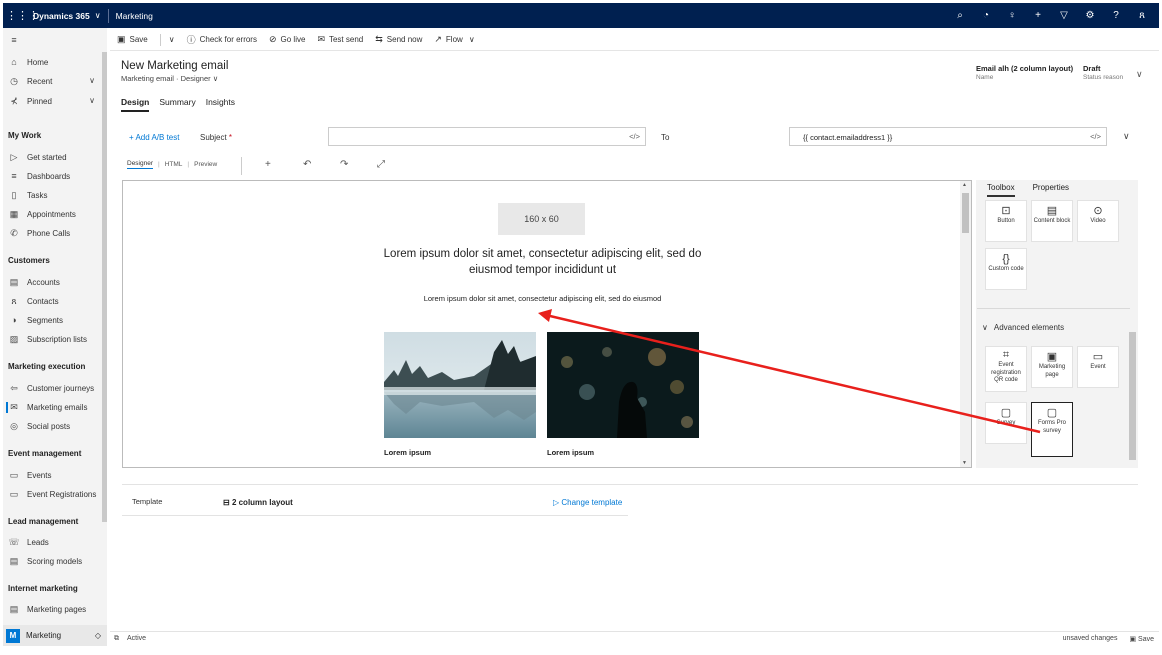 The image size is (1162, 655). What do you see at coordinates (98, 635) in the screenshot?
I see `swap-icon: ◇` at bounding box center [98, 635].